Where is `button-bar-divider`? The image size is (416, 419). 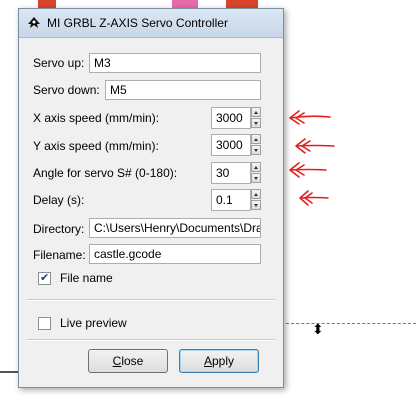
button-bar-divider is located at coordinates (151, 340).